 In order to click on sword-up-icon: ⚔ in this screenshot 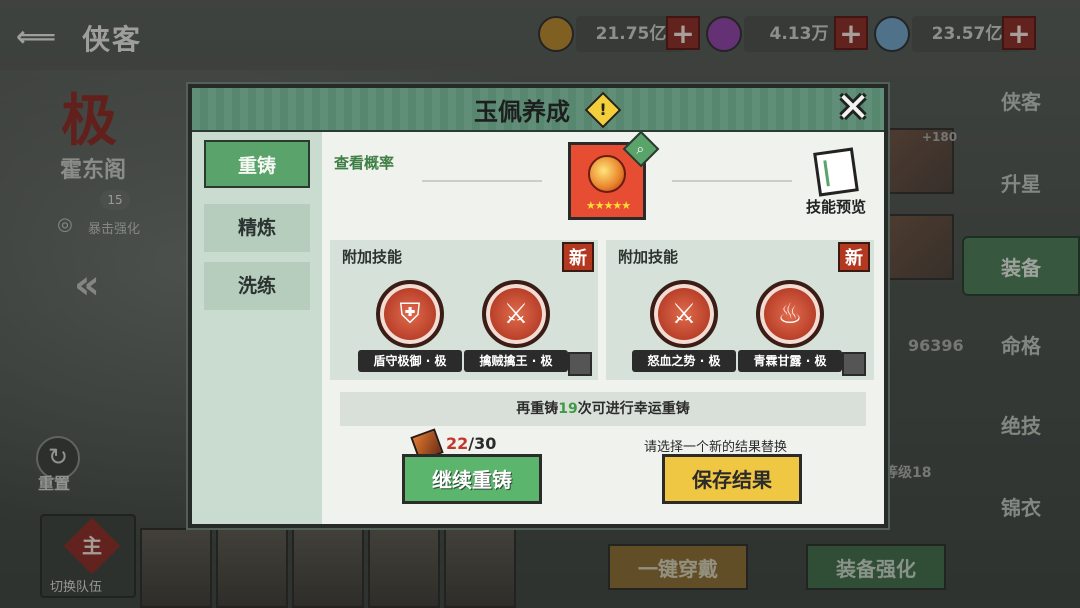, I will do `click(684, 313)`.